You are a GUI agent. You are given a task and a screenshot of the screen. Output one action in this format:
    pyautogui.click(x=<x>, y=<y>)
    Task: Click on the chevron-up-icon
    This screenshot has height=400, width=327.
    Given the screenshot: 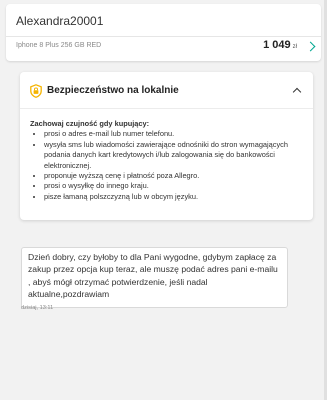 What is the action you would take?
    pyautogui.click(x=297, y=92)
    